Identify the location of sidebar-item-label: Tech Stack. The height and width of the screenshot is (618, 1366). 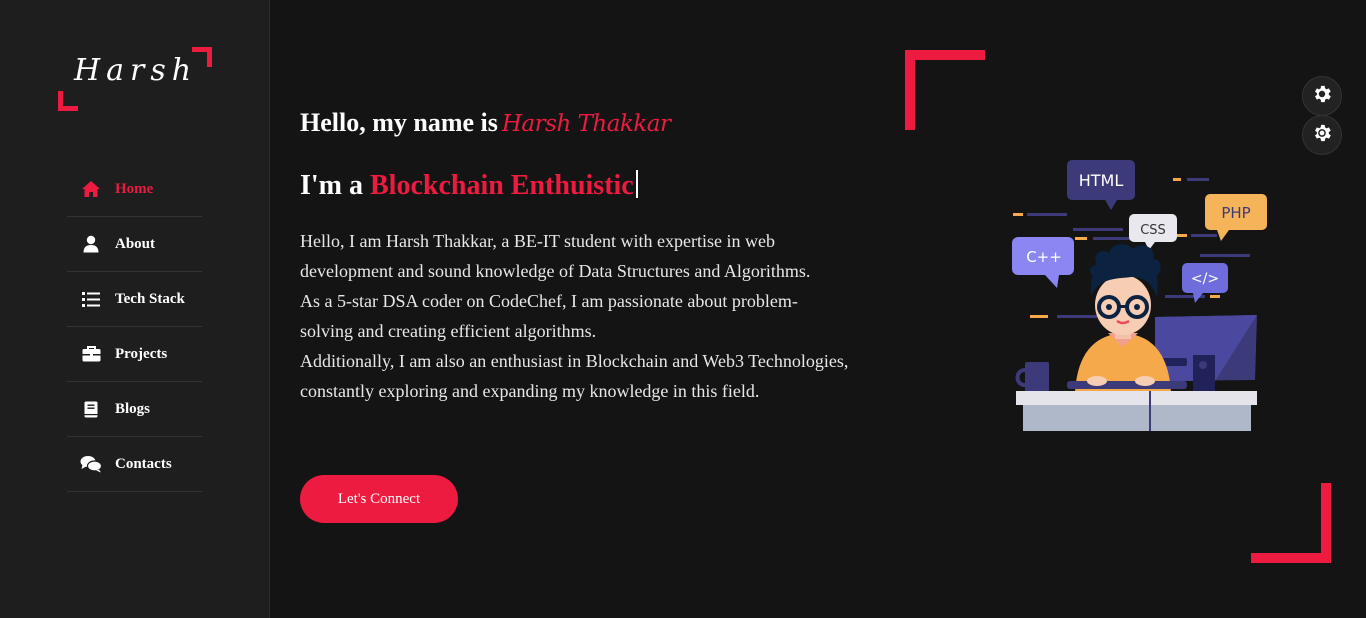
(150, 298).